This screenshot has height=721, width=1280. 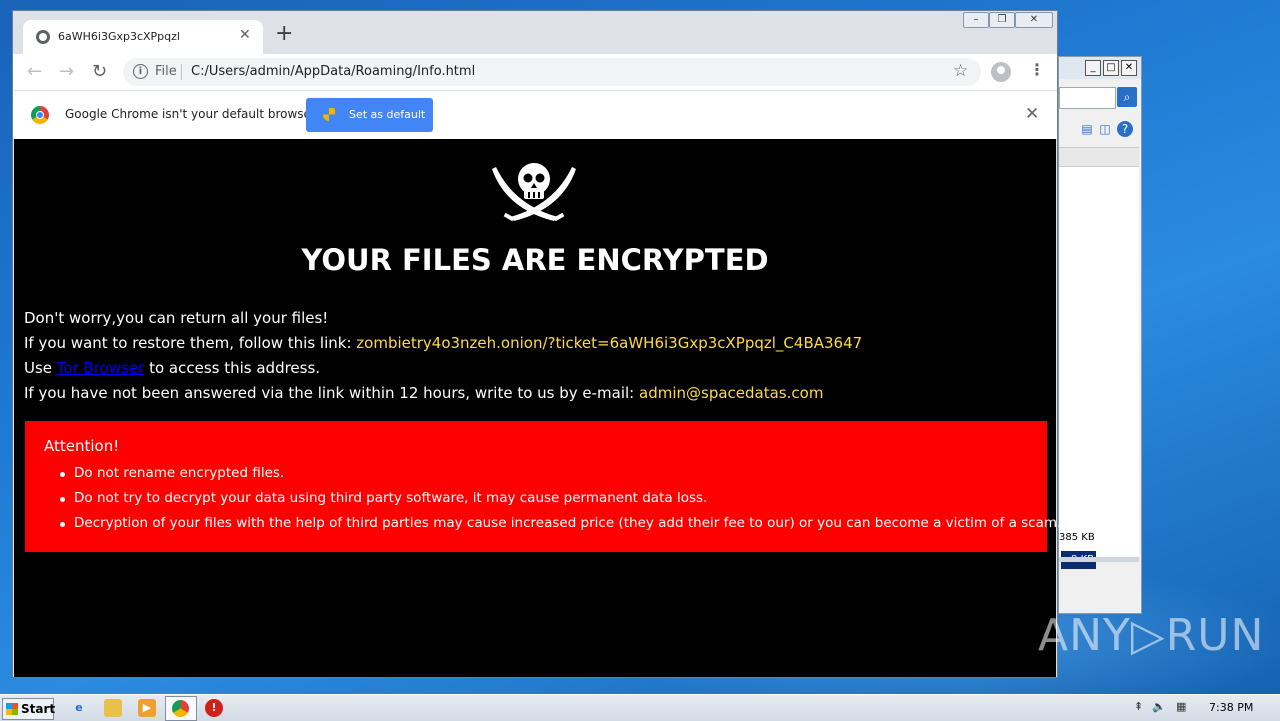 What do you see at coordinates (147, 708) in the screenshot?
I see `media-player-icon: ▶` at bounding box center [147, 708].